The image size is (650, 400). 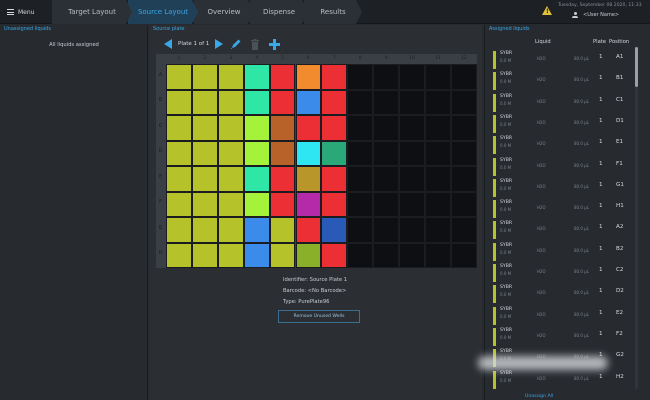 I want to click on plate-well-F9, so click(x=386, y=204).